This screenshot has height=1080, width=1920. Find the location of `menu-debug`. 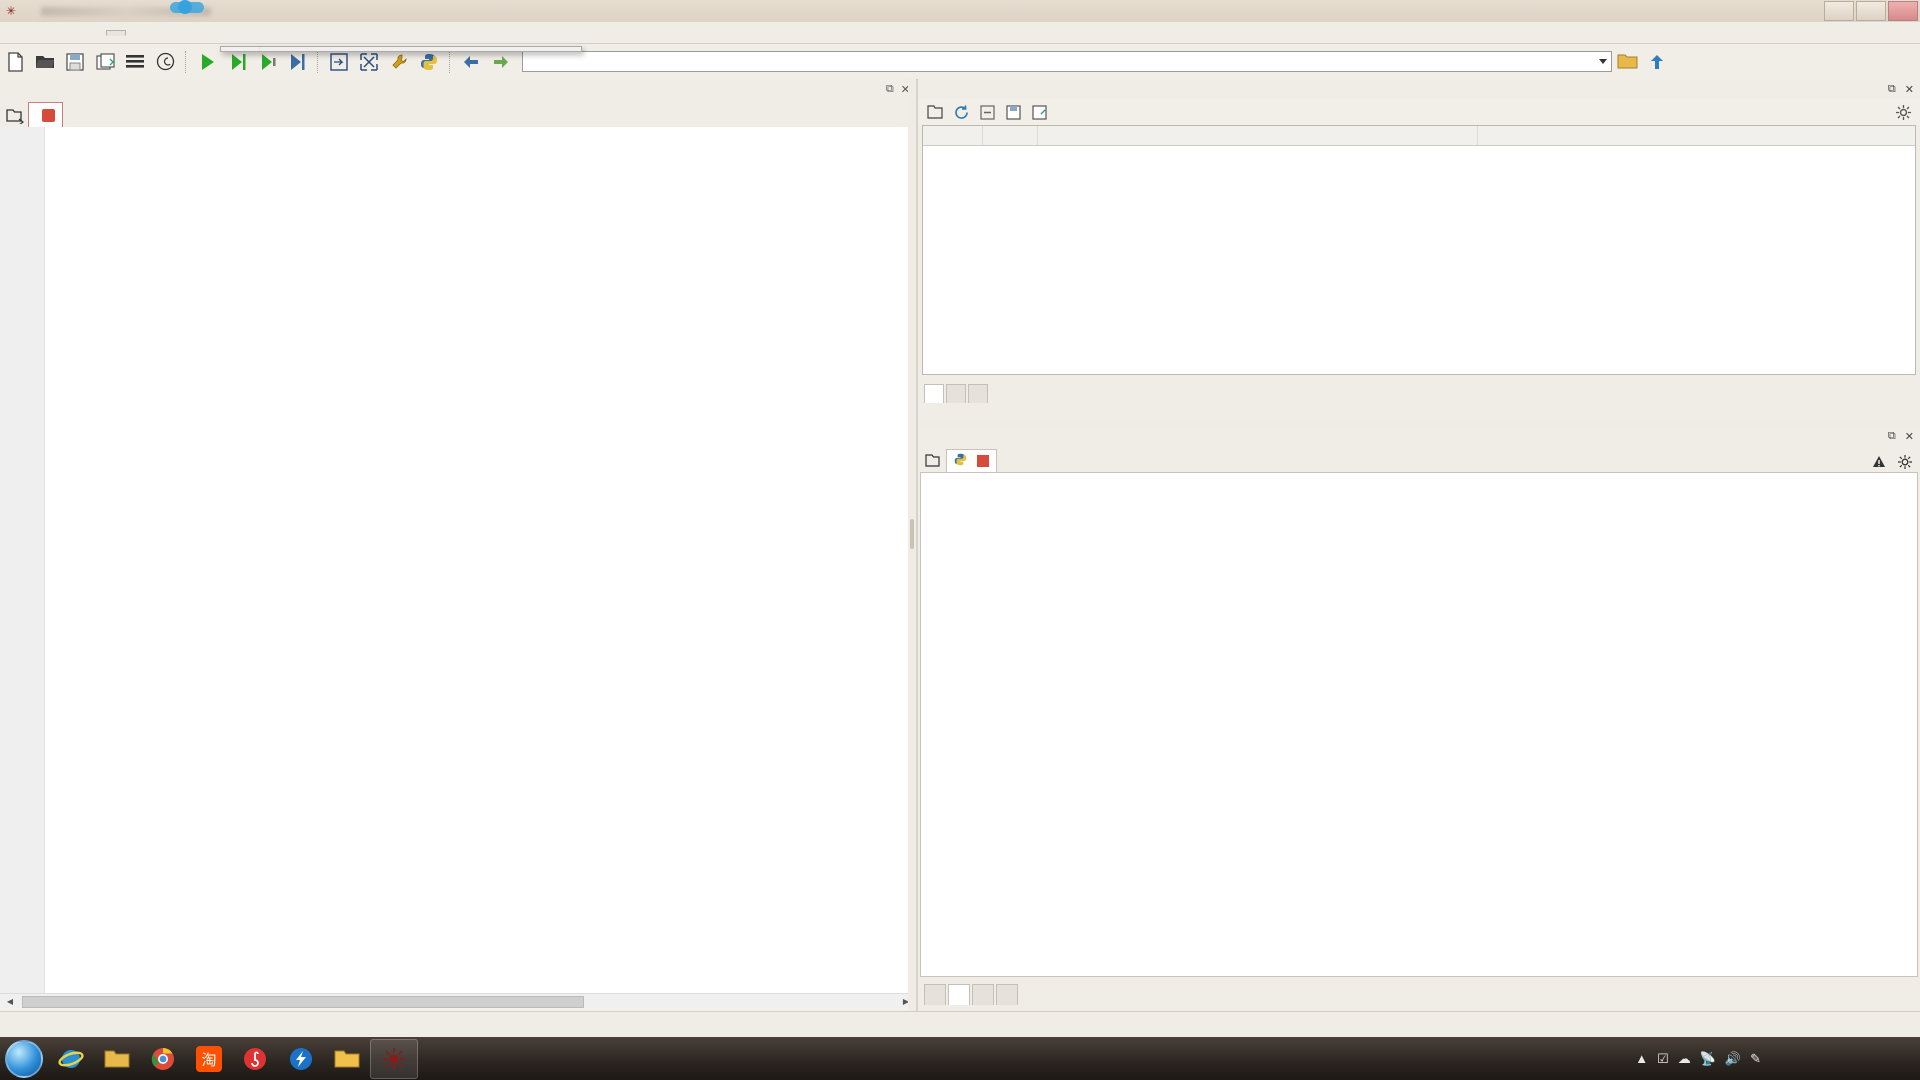

menu-debug is located at coordinates (116, 32).